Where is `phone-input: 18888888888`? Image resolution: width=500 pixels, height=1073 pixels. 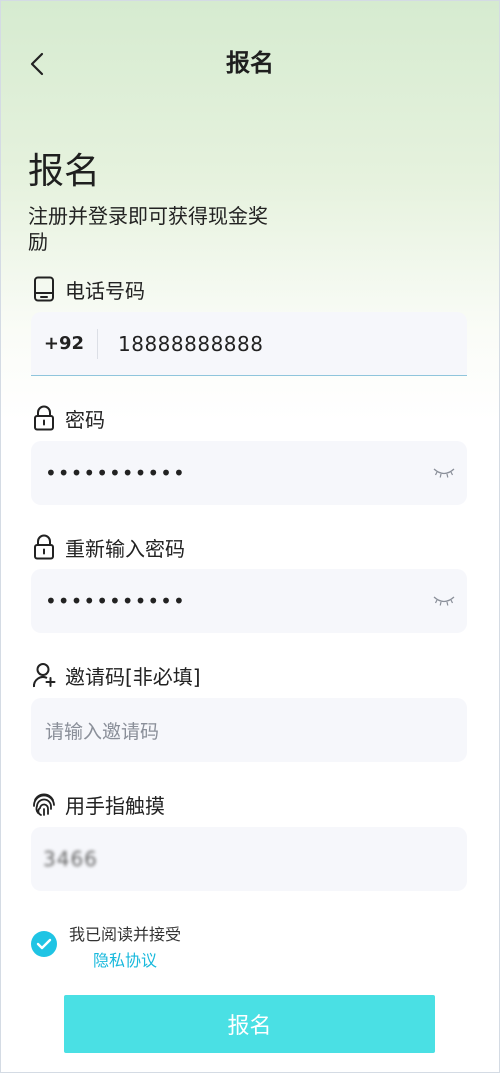
phone-input: 18888888888 is located at coordinates (190, 344).